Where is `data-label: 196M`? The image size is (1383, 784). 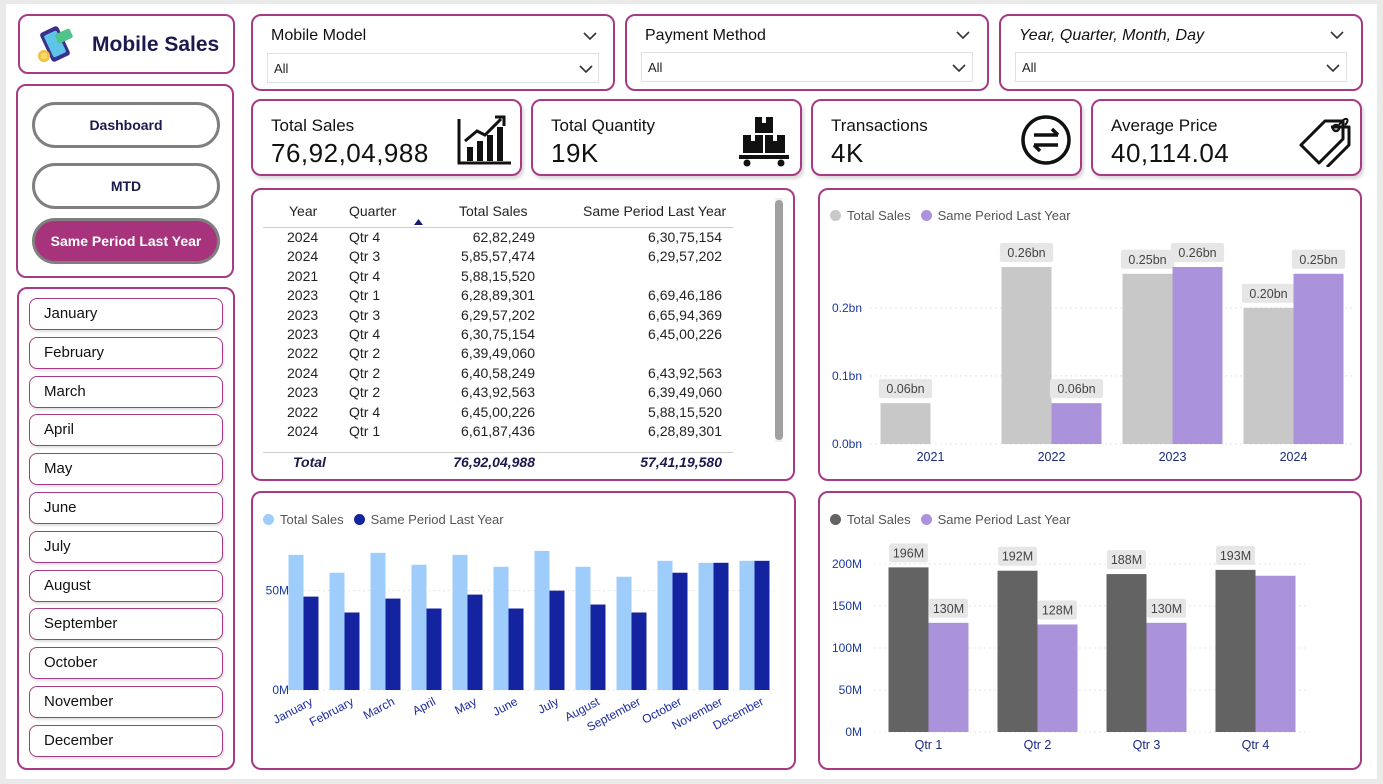 data-label: 196M is located at coordinates (908, 553).